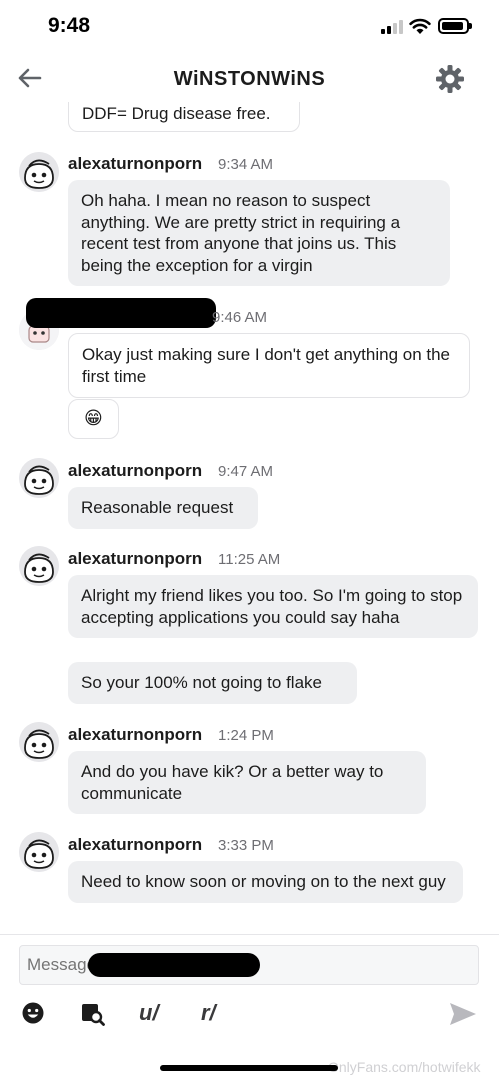 The height and width of the screenshot is (1080, 499). Describe the element at coordinates (163, 508) in the screenshot. I see `message-bubble: Reasonable request` at that location.